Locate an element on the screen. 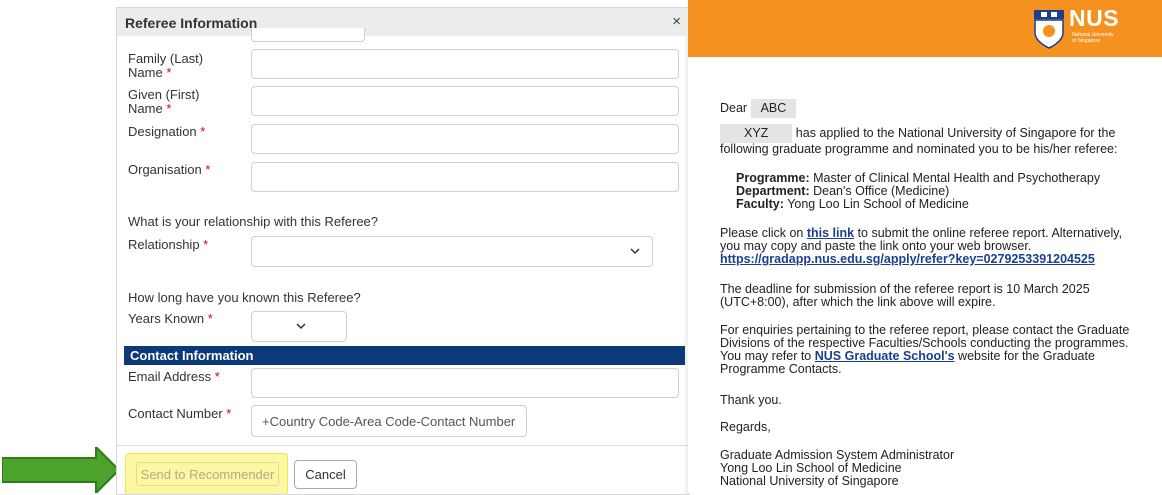 This screenshot has width=1162, height=495. scrolled-input-edge is located at coordinates (308, 35).